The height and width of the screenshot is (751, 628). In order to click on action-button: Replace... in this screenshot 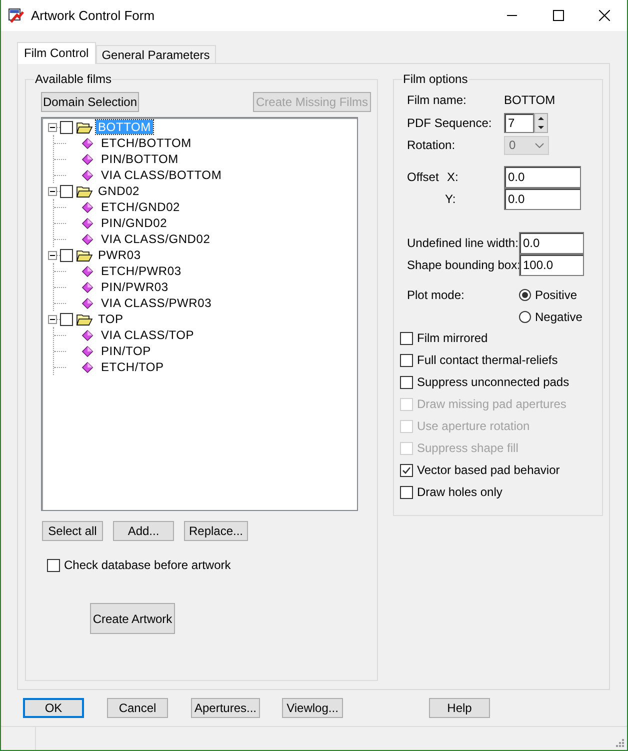, I will do `click(216, 531)`.